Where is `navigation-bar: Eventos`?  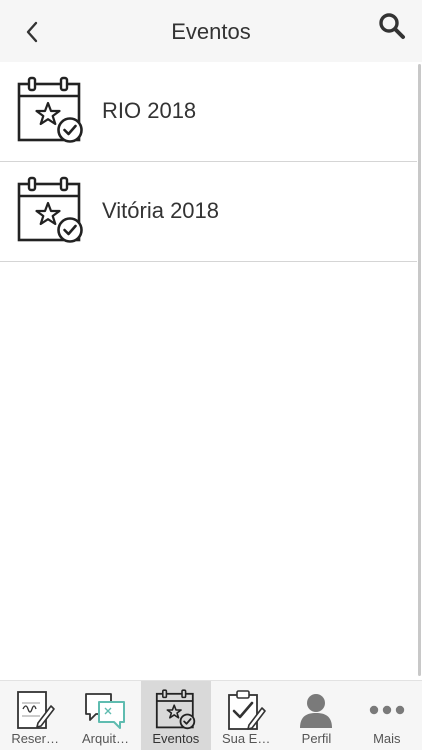 navigation-bar: Eventos is located at coordinates (211, 31).